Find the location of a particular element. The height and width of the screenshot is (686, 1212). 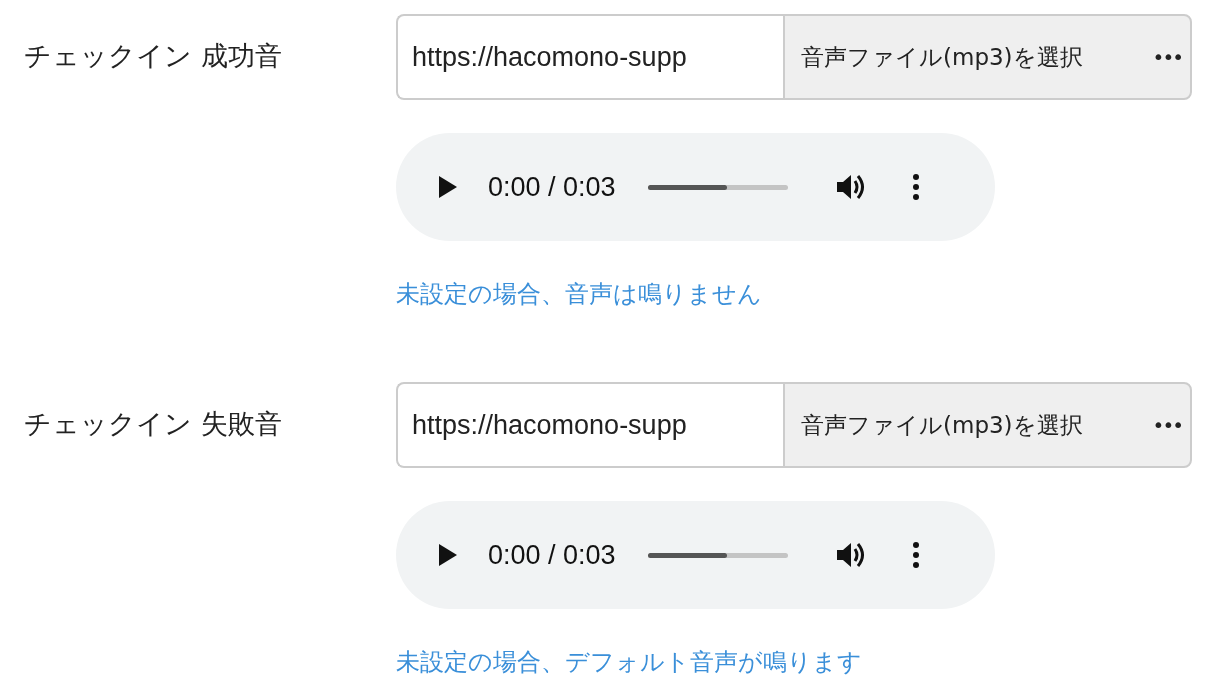

field-label: チェックイン 失敗音 is located at coordinates (153, 424).